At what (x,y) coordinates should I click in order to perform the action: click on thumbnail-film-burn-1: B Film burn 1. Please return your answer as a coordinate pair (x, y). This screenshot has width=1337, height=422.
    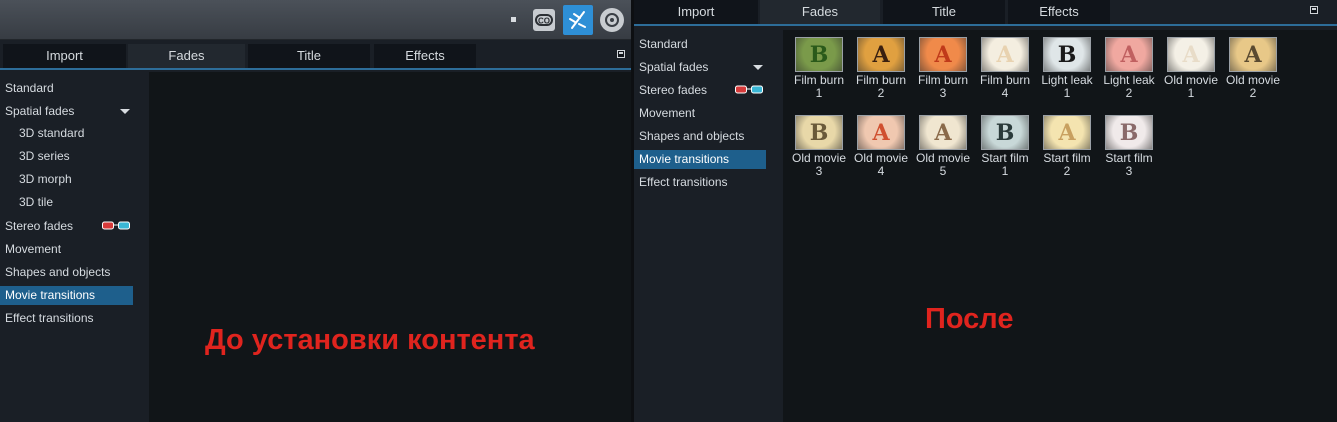
    Looking at the image, I should click on (819, 68).